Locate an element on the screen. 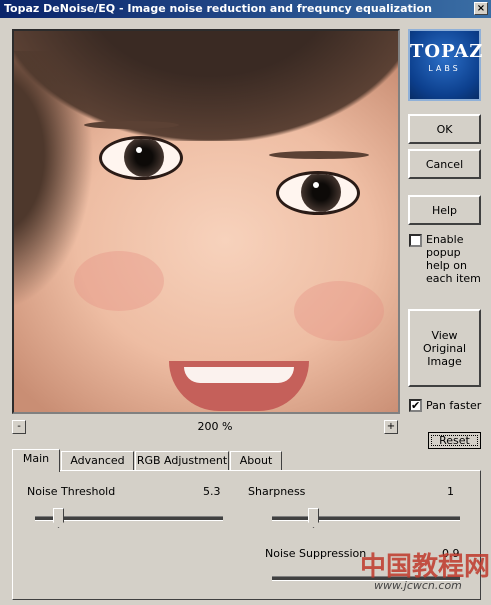 The width and height of the screenshot is (491, 605). preview-mouth is located at coordinates (239, 386).